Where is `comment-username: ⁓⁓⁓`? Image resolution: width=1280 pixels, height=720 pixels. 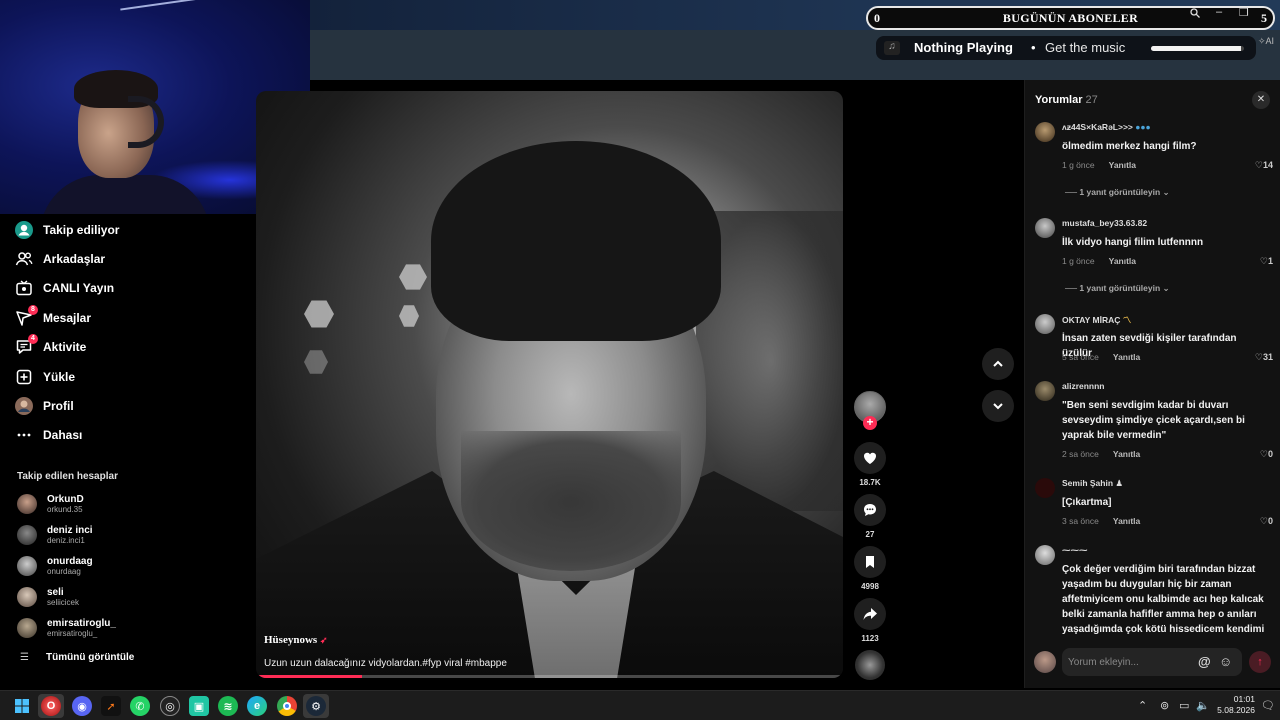
comment-username: ⁓⁓⁓ is located at coordinates (1075, 550).